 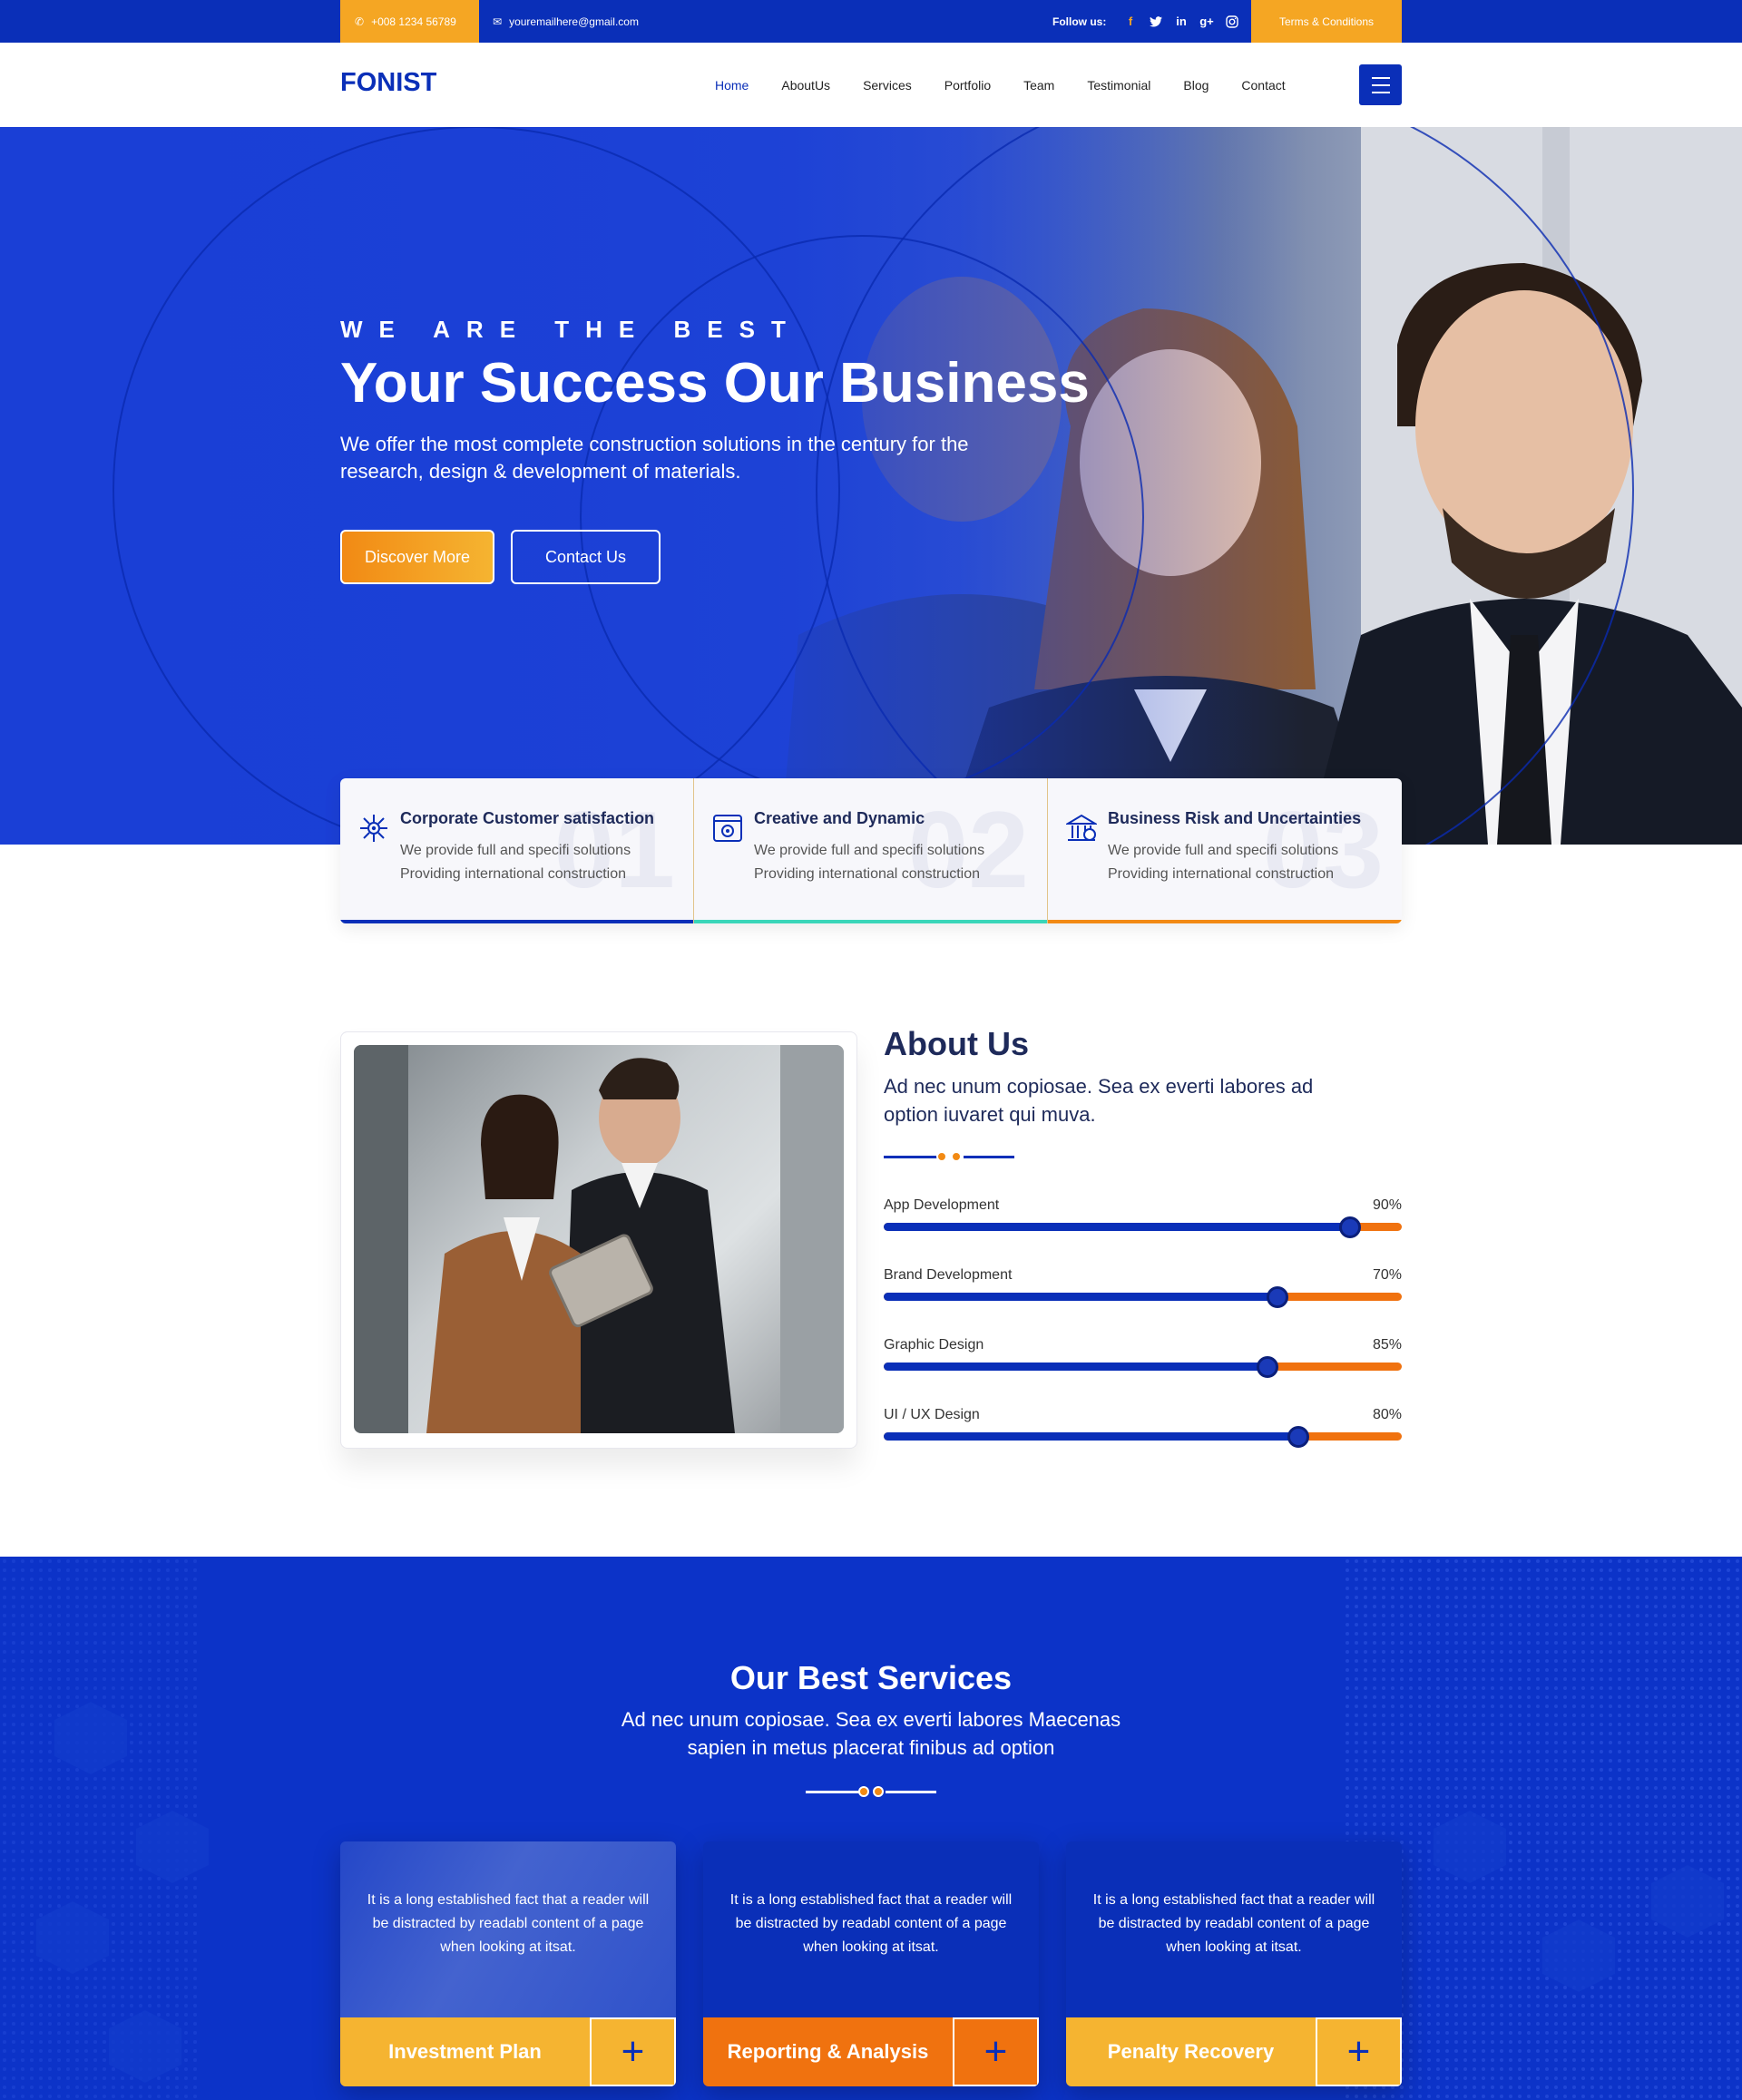 I want to click on phone-number: +008 1234 56789, so click(x=413, y=22).